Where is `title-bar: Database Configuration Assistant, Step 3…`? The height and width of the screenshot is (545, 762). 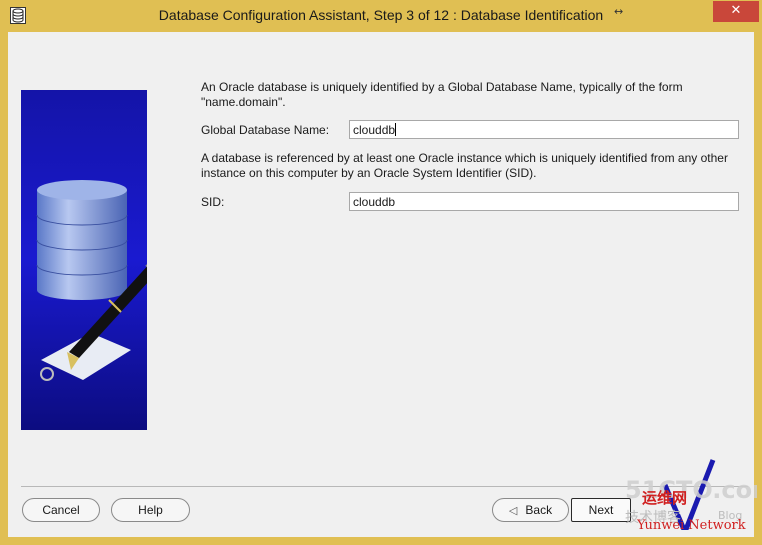
title-bar: Database Configuration Assistant, Step 3… is located at coordinates (381, 16).